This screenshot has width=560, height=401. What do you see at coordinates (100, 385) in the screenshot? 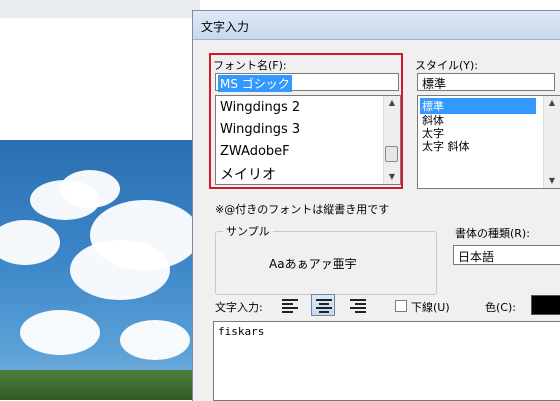
I see `tree-line` at bounding box center [100, 385].